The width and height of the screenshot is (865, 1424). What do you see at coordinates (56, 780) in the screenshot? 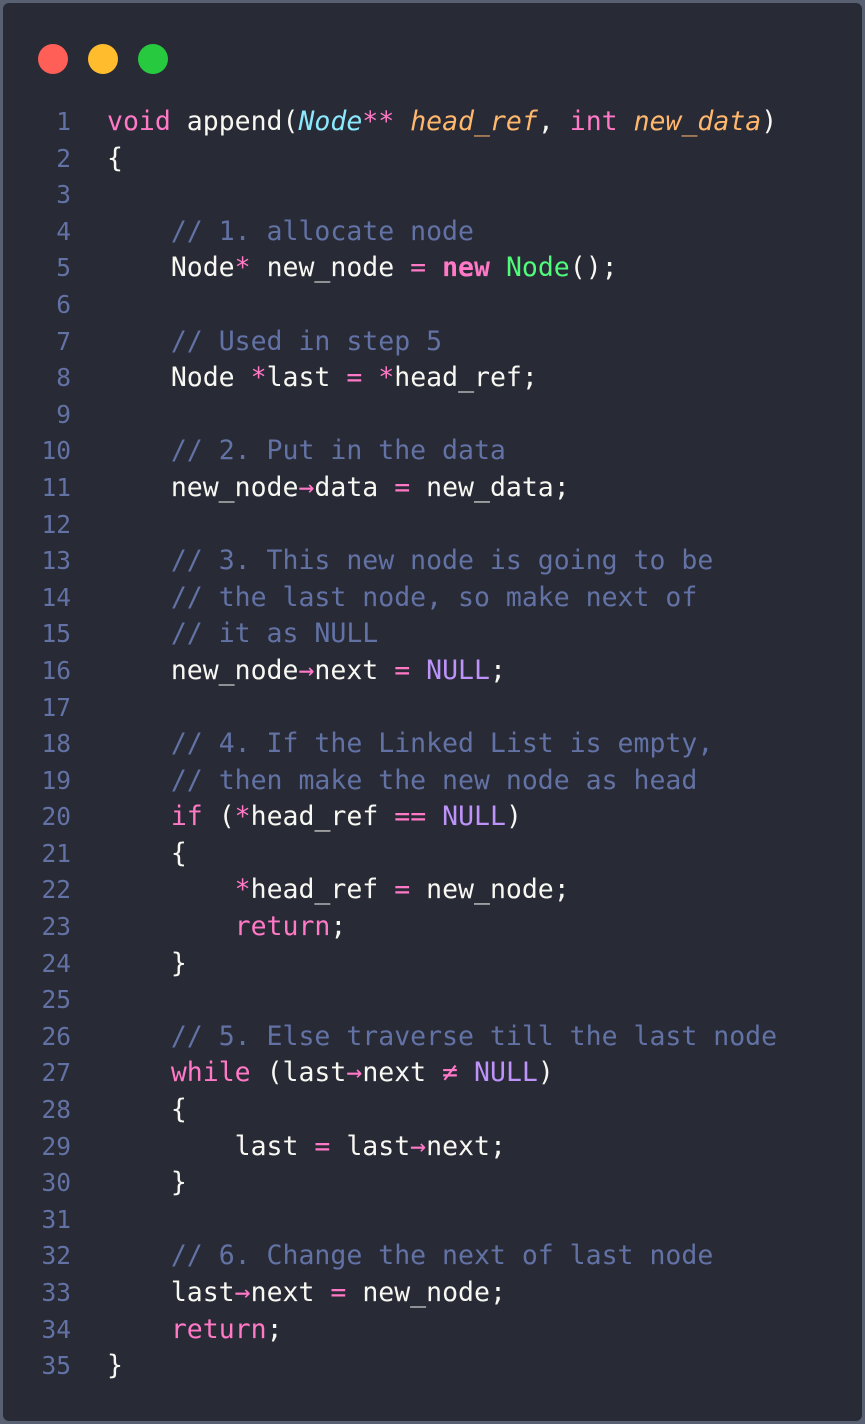
I see `line-number: 19` at bounding box center [56, 780].